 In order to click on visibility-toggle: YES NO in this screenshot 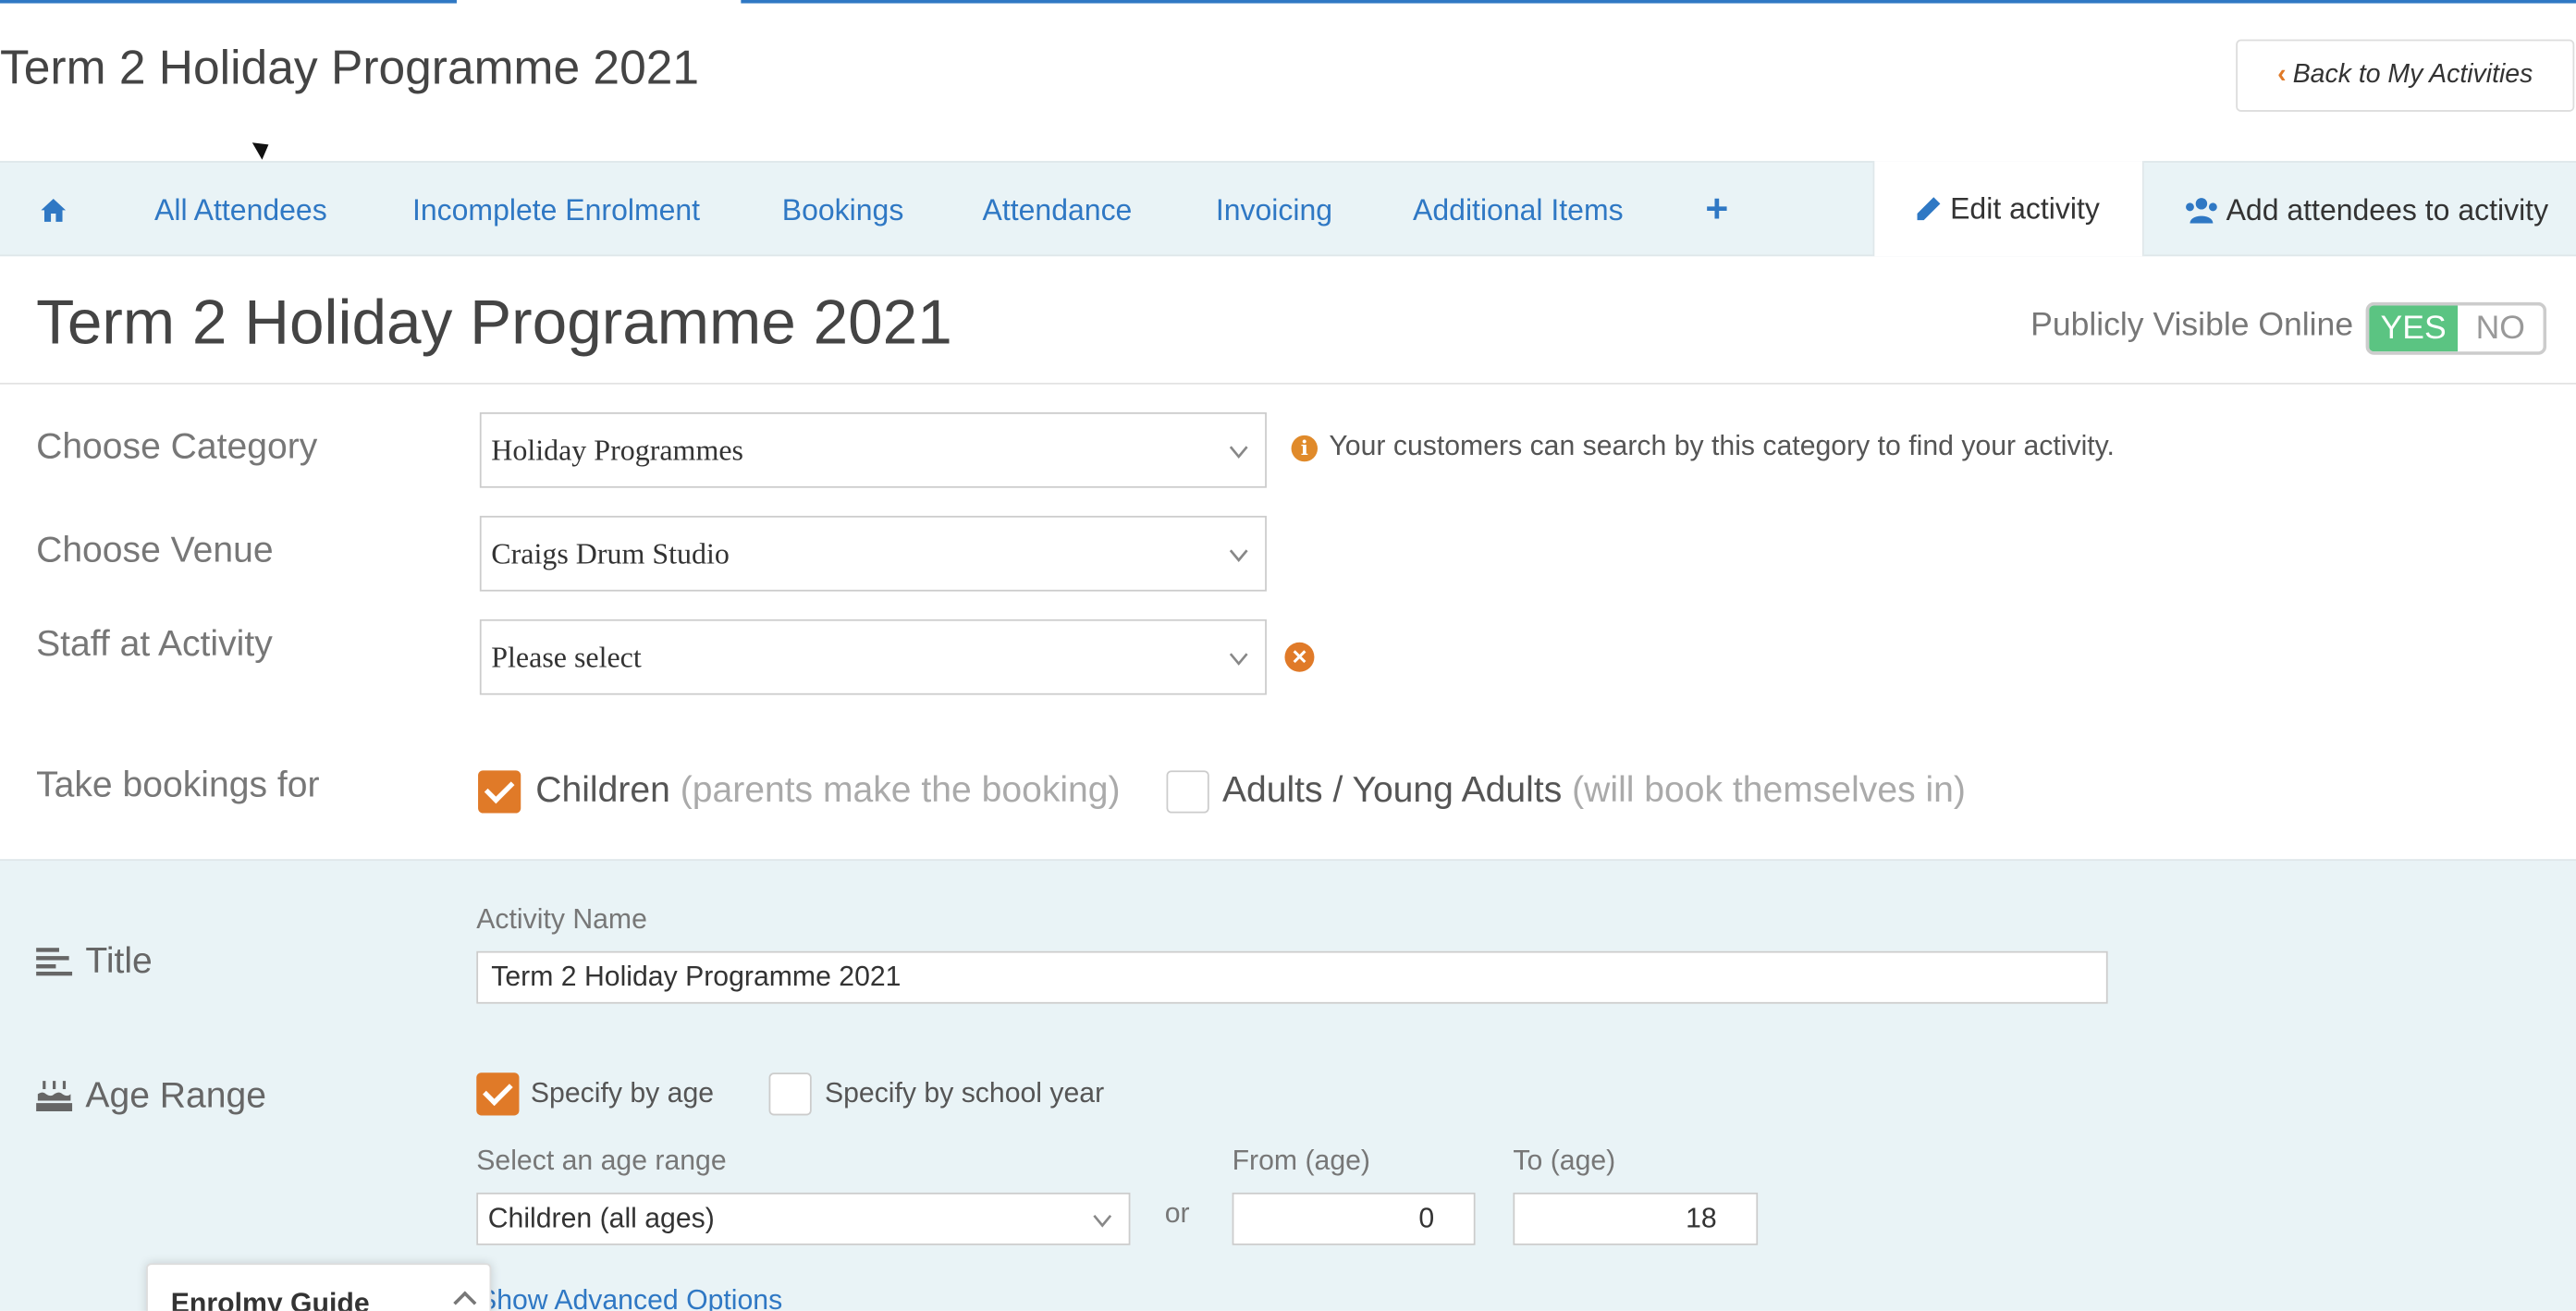, I will do `click(2456, 328)`.